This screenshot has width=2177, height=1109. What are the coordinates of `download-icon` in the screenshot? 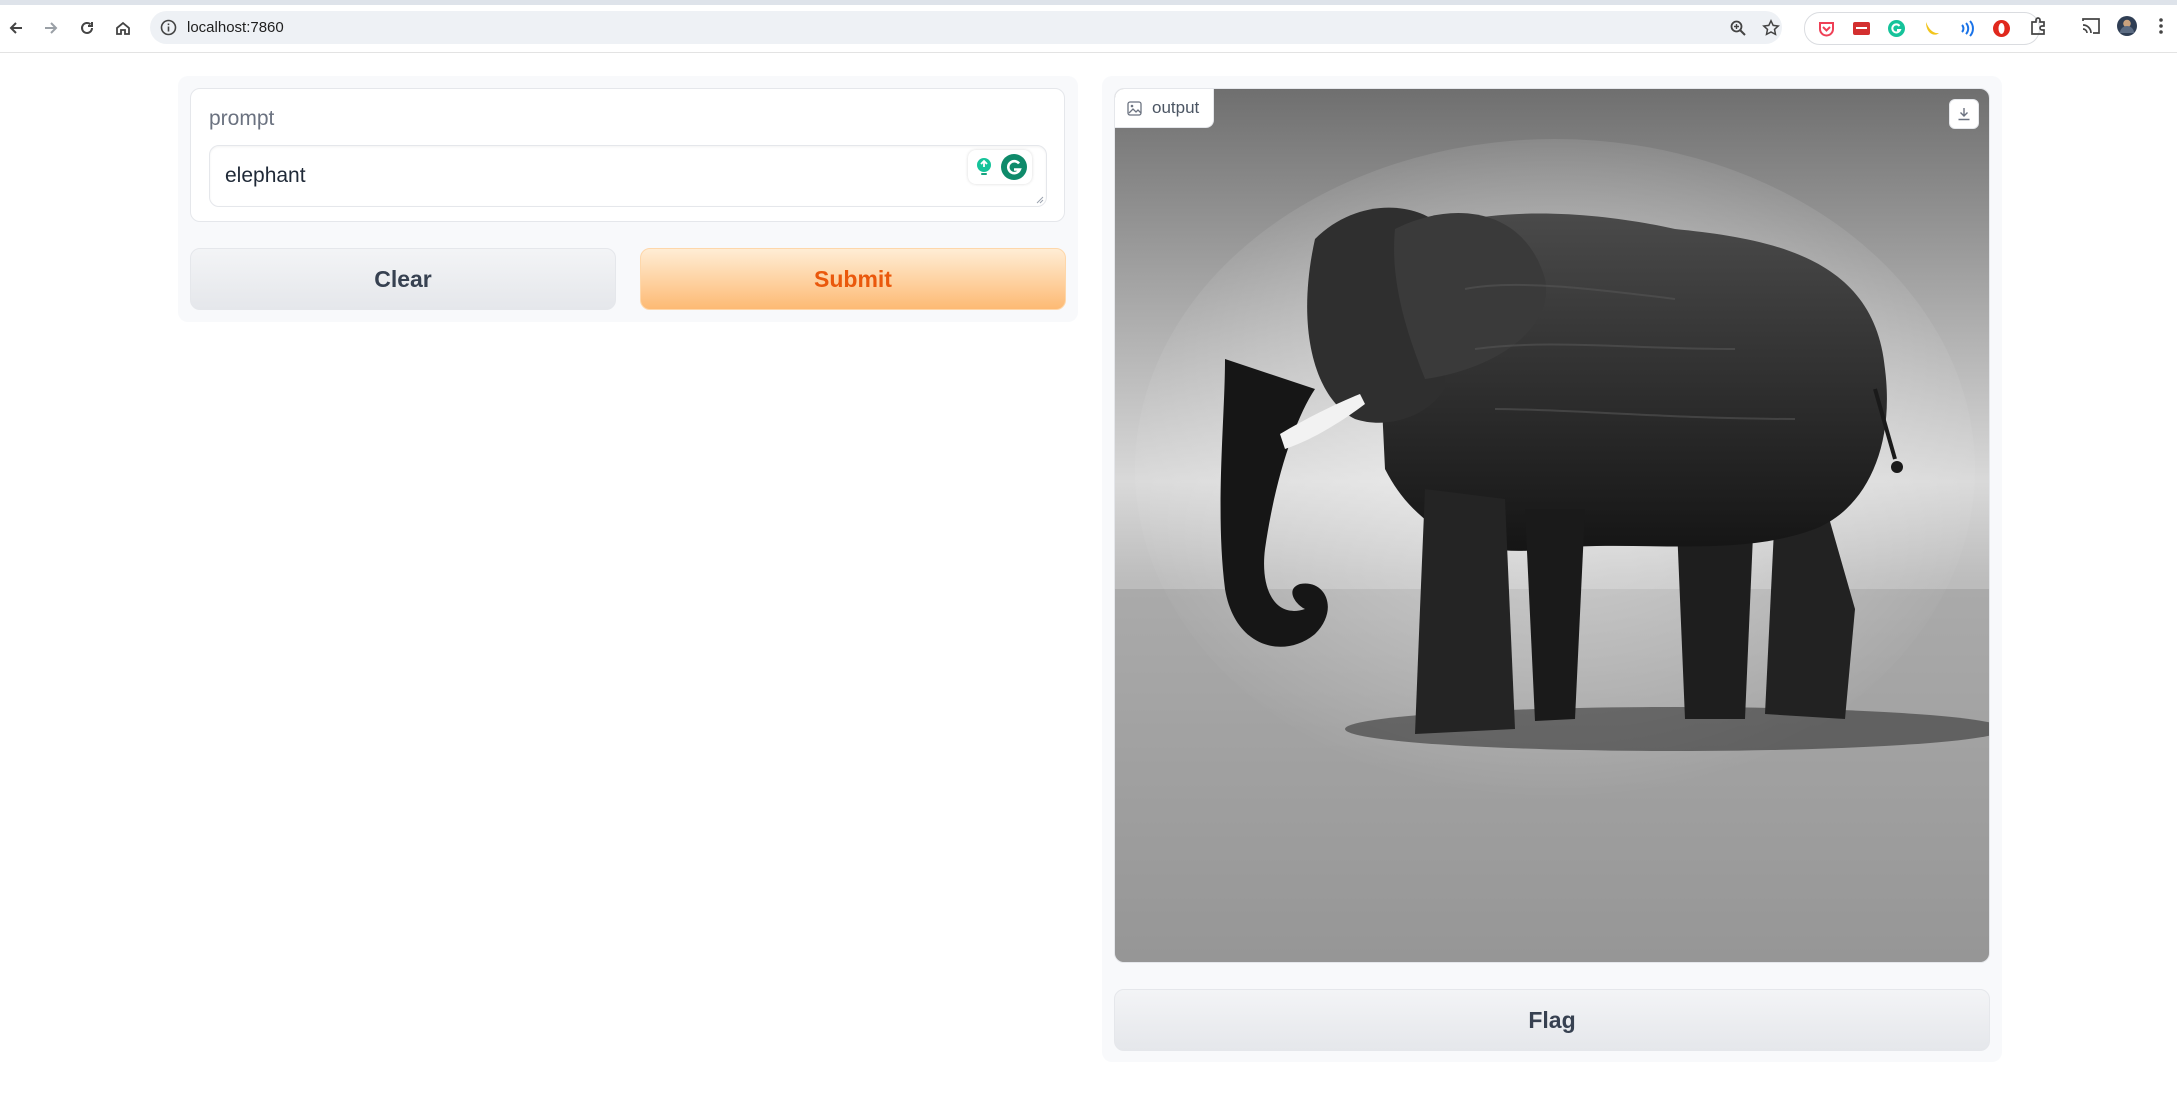 It's located at (1964, 114).